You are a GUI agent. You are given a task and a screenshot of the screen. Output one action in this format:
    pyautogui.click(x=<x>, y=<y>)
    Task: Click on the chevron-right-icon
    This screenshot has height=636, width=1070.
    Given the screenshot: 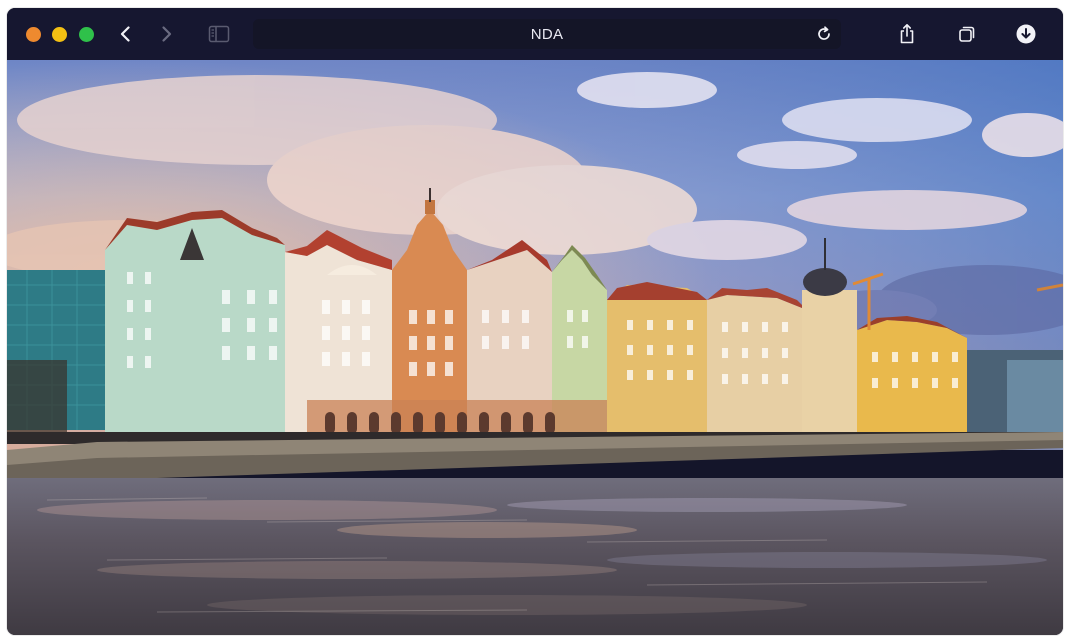 What is the action you would take?
    pyautogui.click(x=167, y=34)
    